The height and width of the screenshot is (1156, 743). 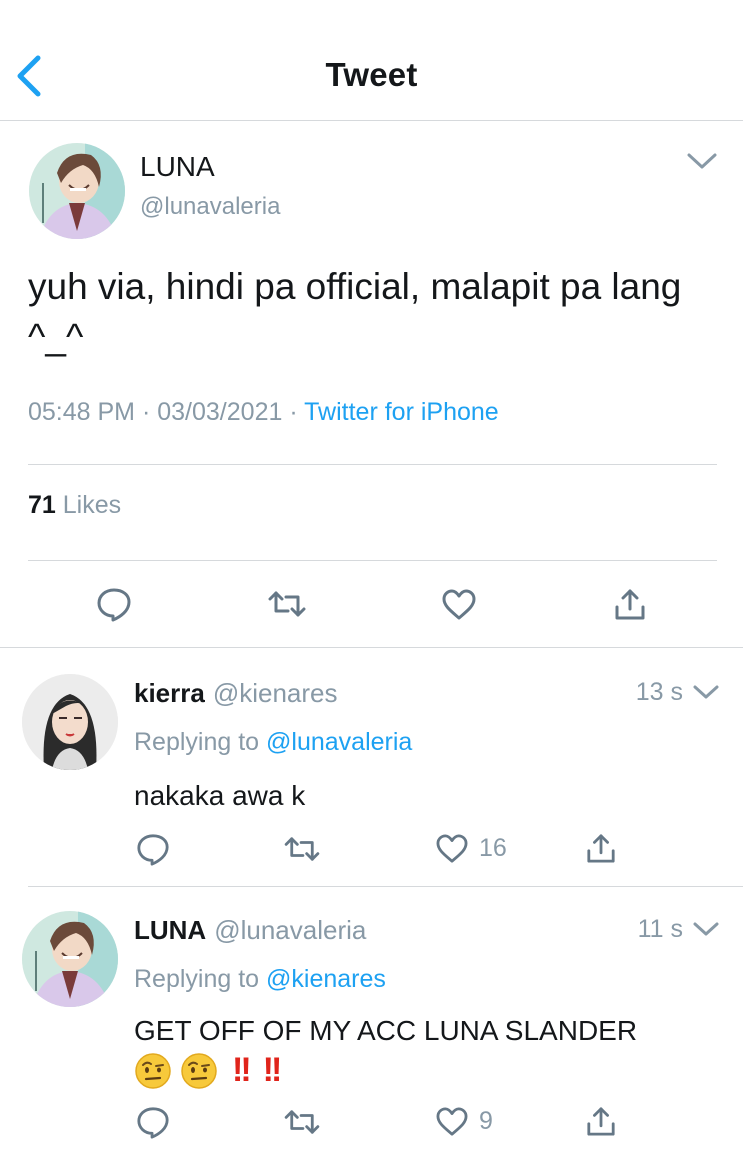 I want to click on page-title: Tweet, so click(x=371, y=74).